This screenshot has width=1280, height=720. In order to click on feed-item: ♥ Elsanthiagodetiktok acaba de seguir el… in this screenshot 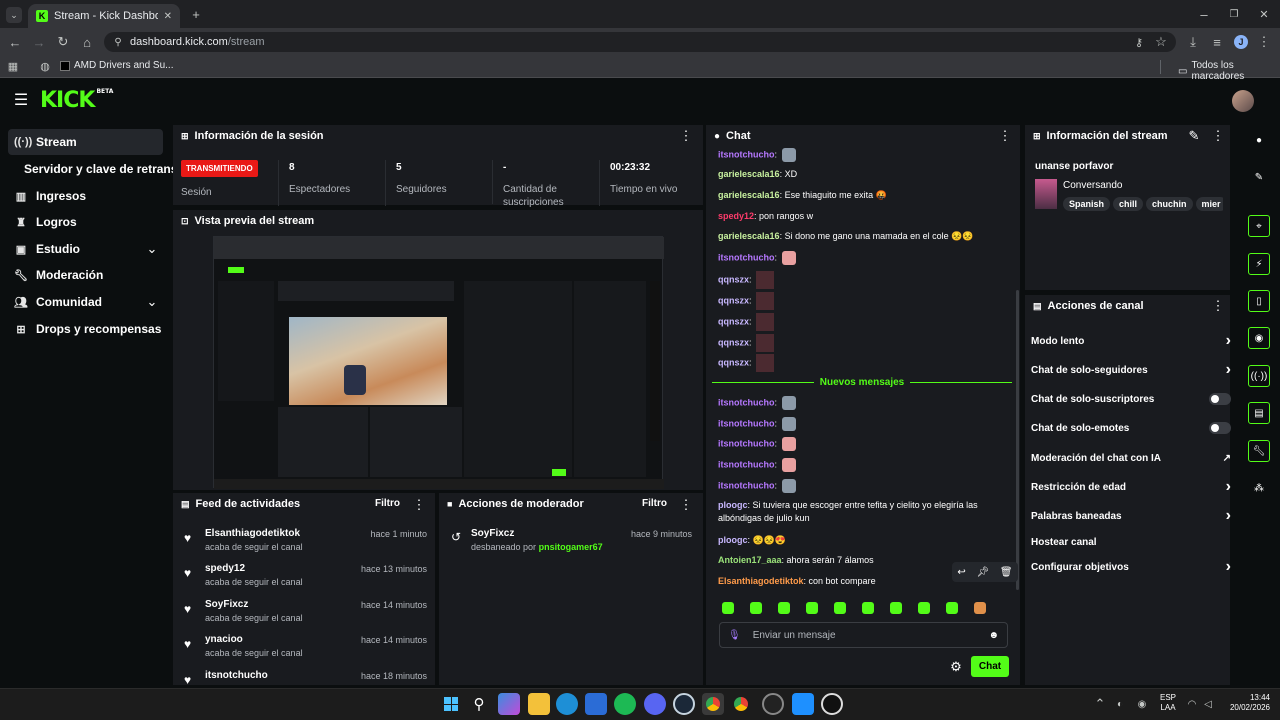, I will do `click(307, 545)`.